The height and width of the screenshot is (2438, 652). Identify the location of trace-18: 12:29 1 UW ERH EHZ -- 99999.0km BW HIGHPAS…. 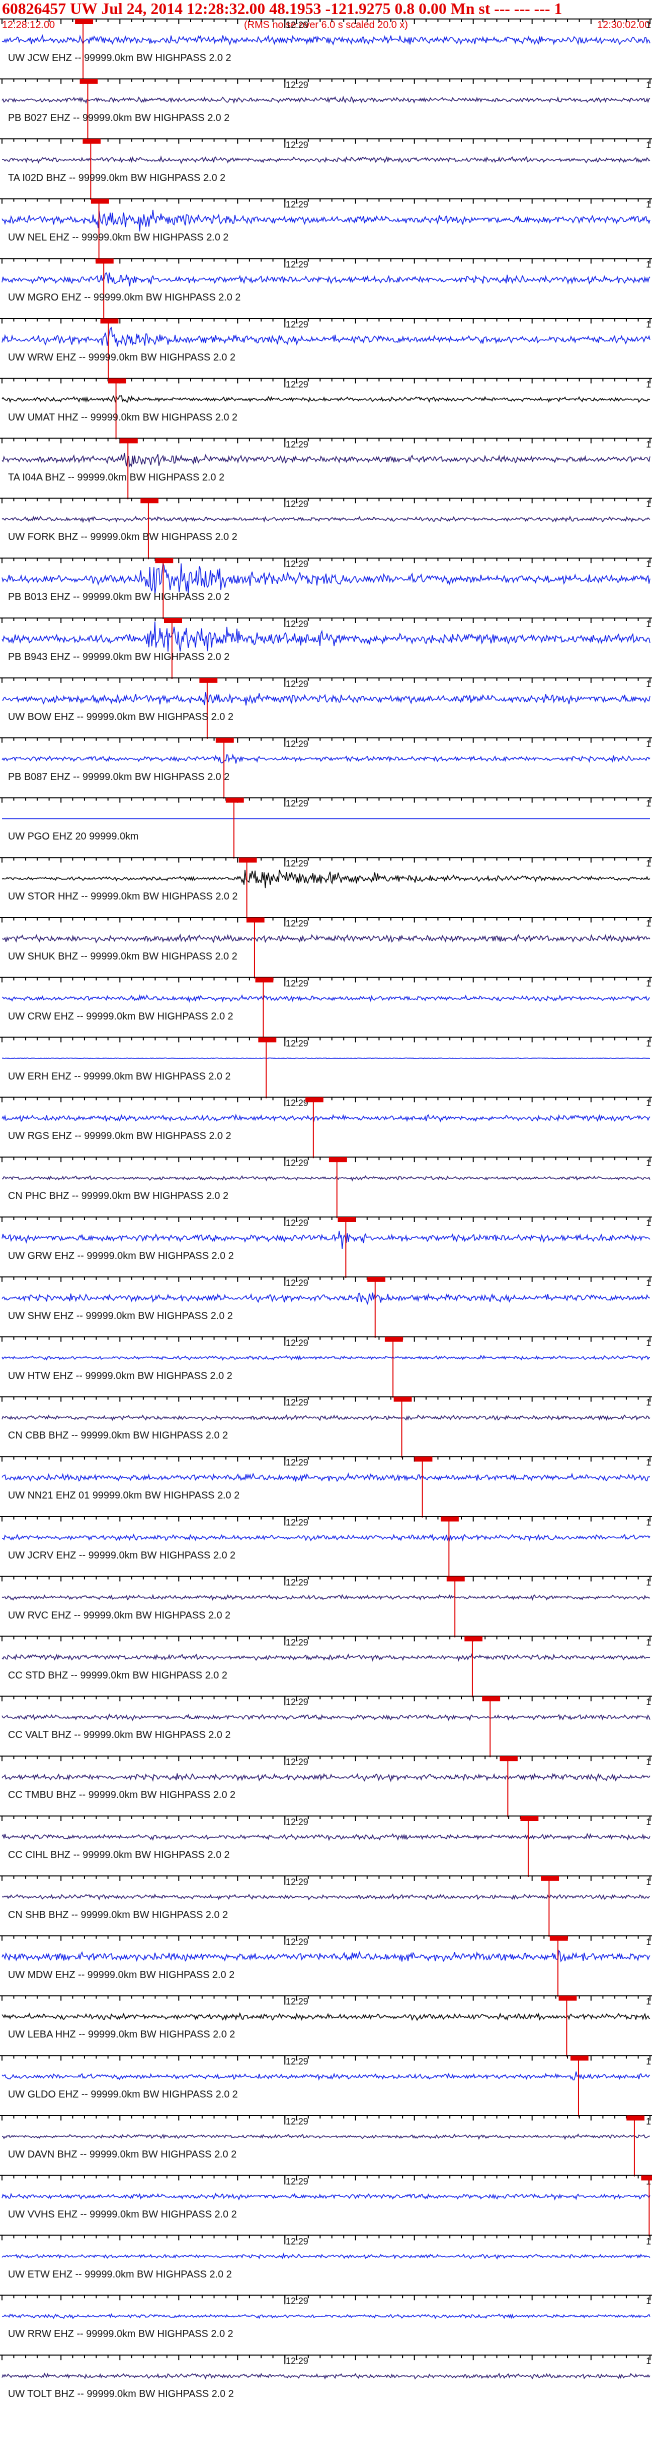
(326, 1067).